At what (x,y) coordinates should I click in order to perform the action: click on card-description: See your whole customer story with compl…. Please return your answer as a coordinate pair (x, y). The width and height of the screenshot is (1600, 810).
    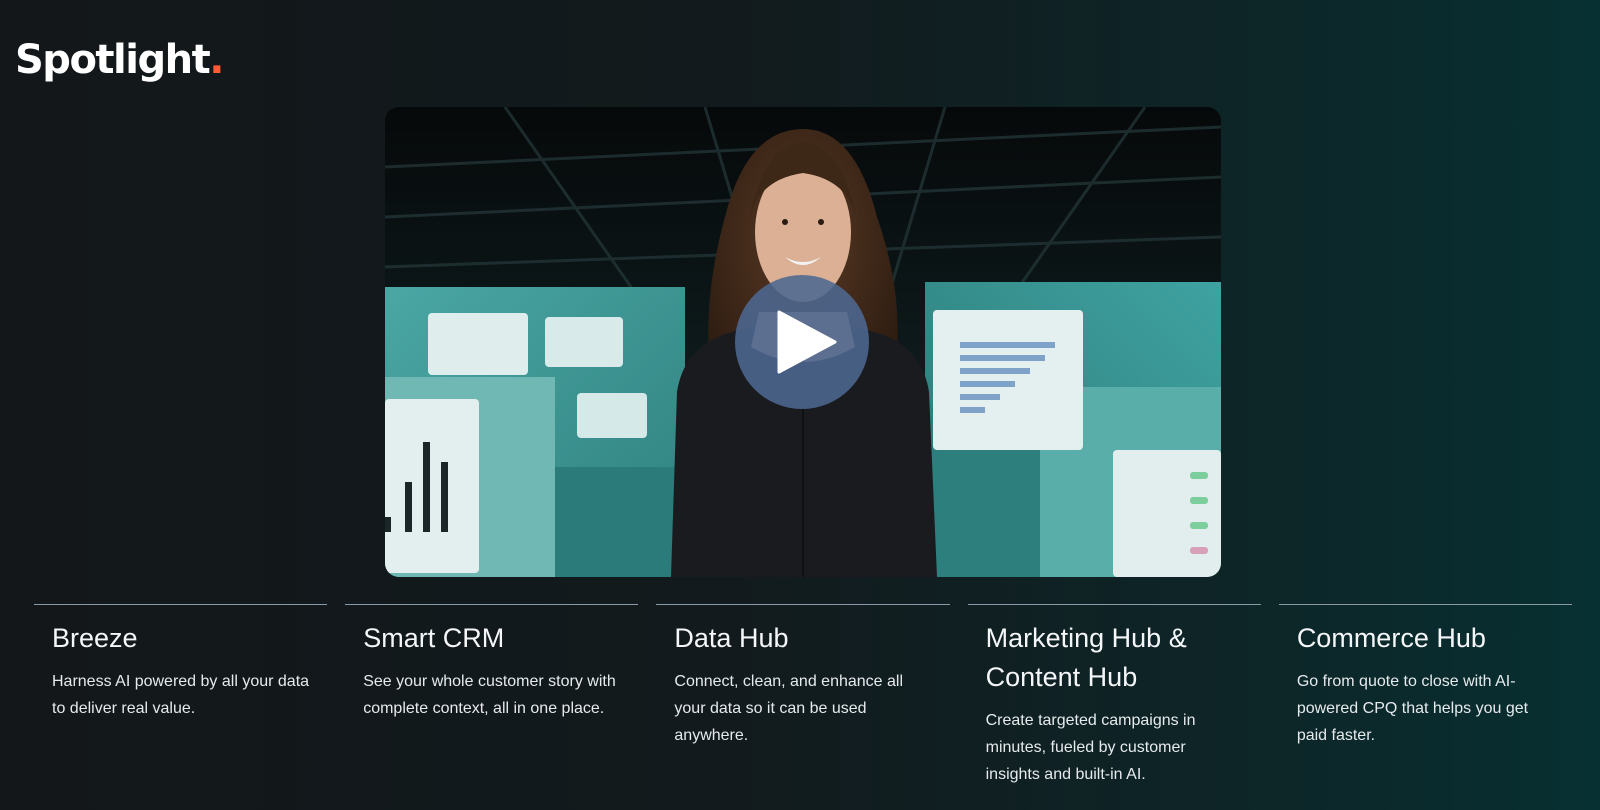
    Looking at the image, I should click on (489, 695).